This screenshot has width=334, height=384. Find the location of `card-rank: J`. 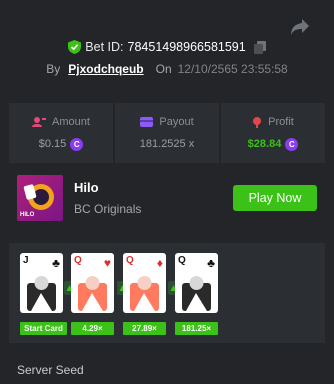

card-rank: J is located at coordinates (26, 260).